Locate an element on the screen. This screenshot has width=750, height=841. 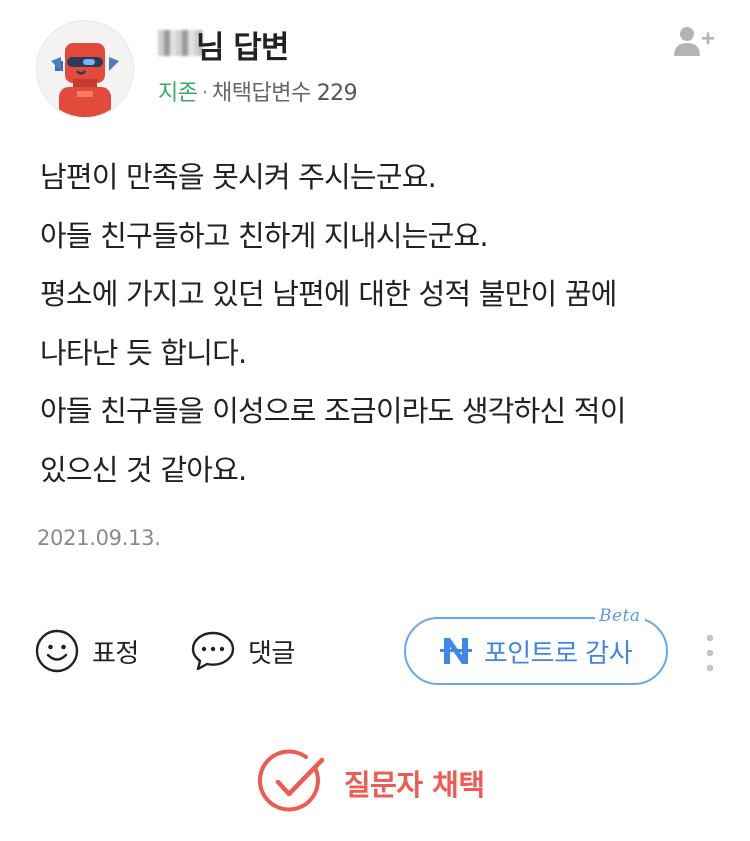
adopt-count: 229 is located at coordinates (337, 93).